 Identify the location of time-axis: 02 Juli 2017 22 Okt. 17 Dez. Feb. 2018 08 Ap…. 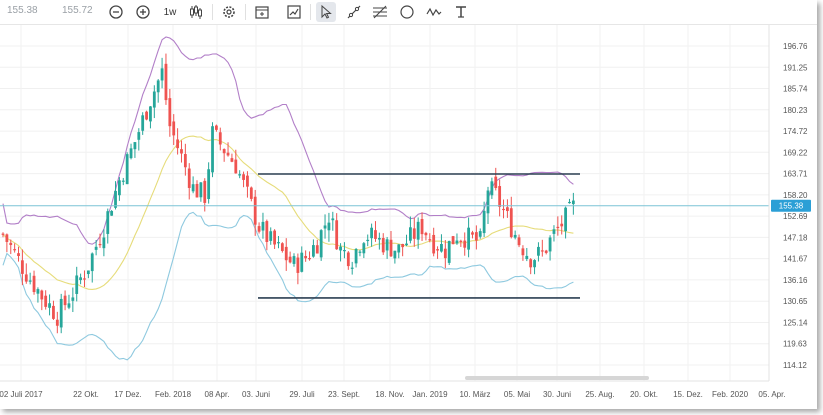
(393, 387).